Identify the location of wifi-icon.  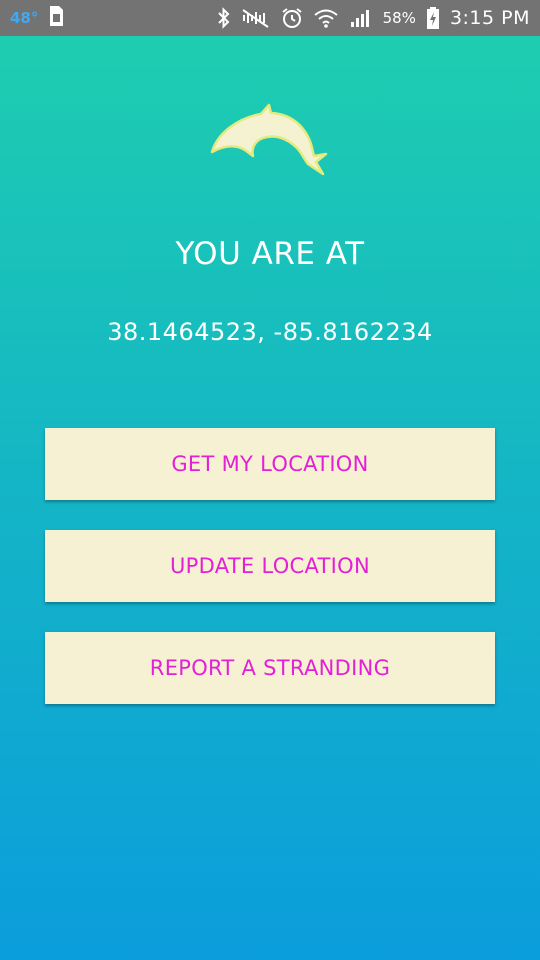
(326, 18).